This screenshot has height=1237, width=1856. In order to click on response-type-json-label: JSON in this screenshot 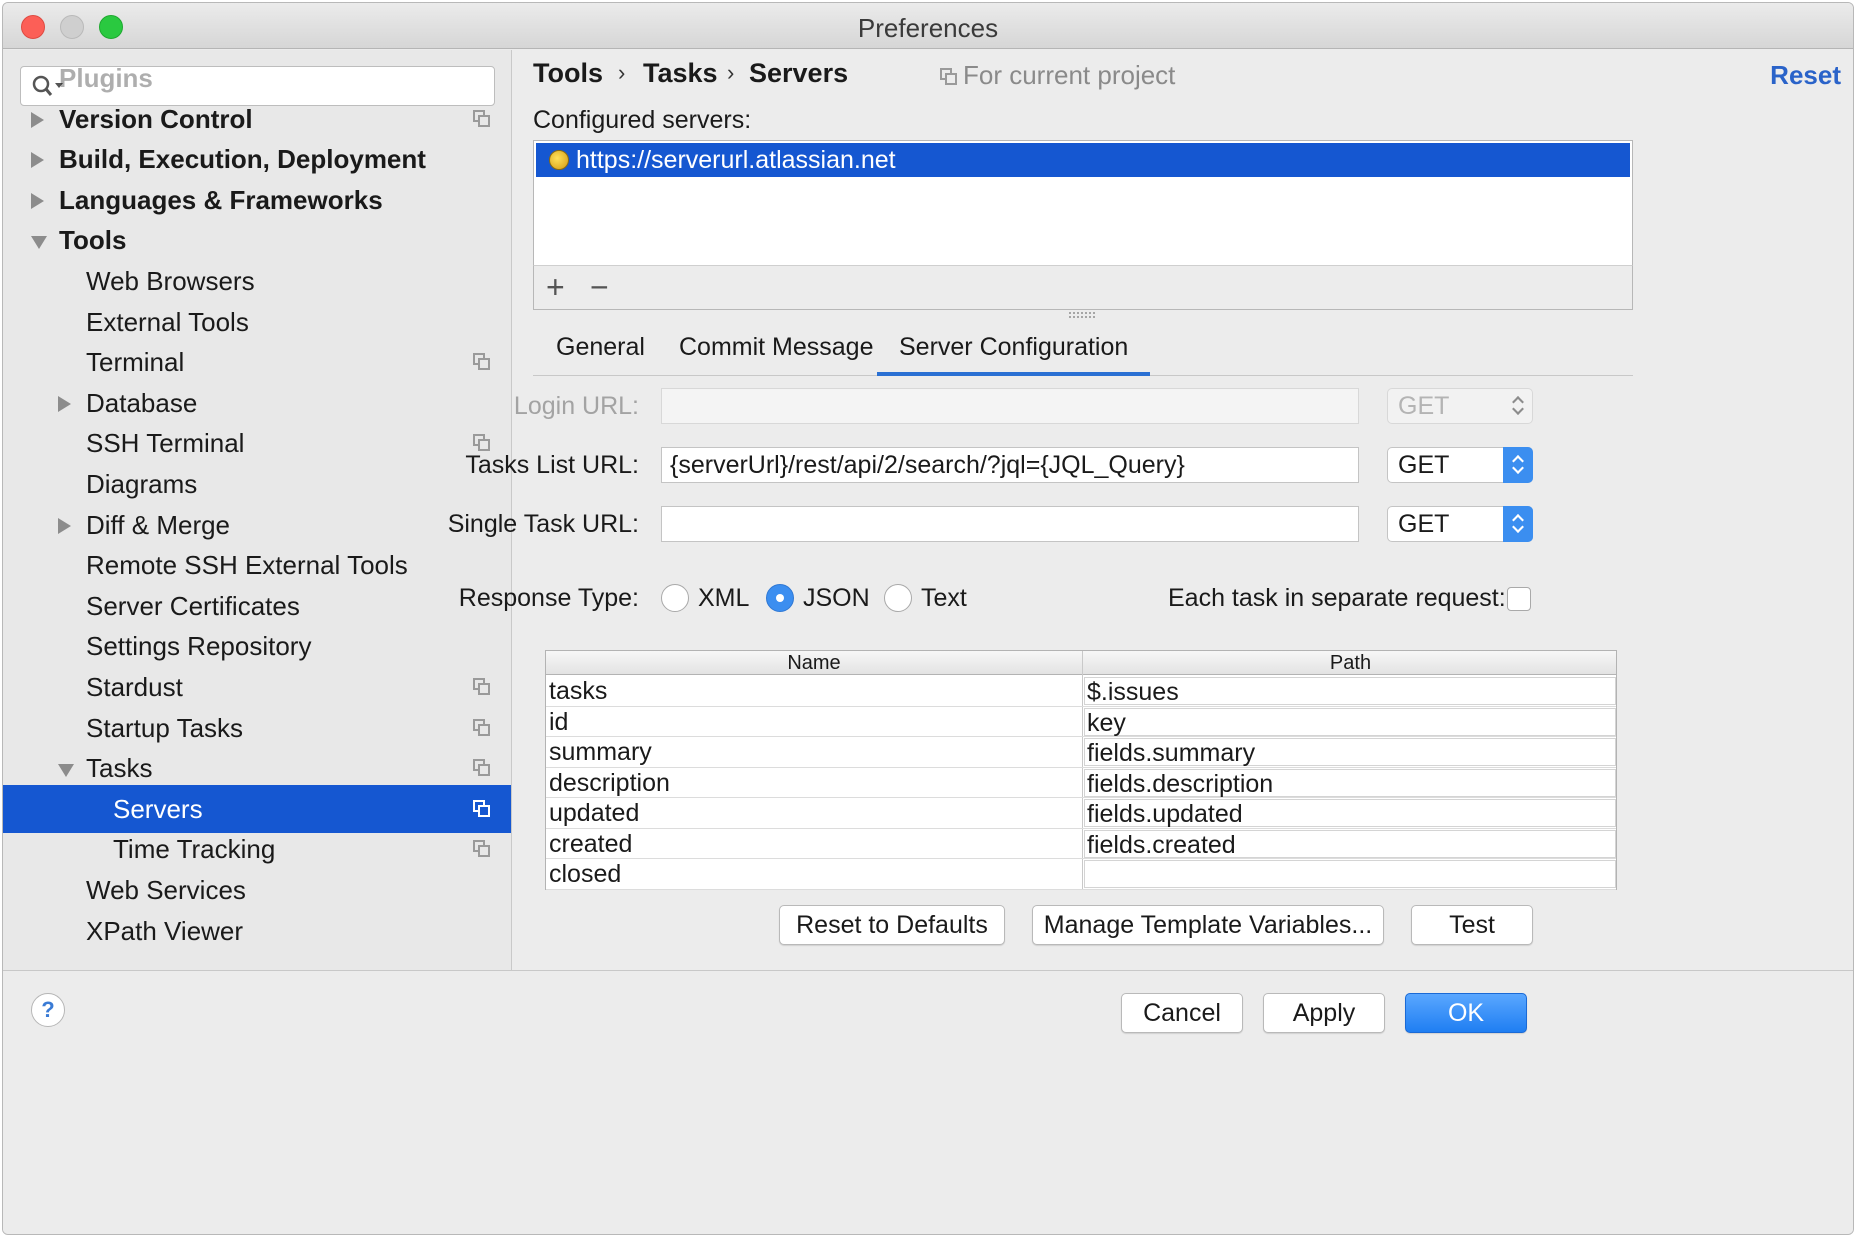, I will do `click(836, 598)`.